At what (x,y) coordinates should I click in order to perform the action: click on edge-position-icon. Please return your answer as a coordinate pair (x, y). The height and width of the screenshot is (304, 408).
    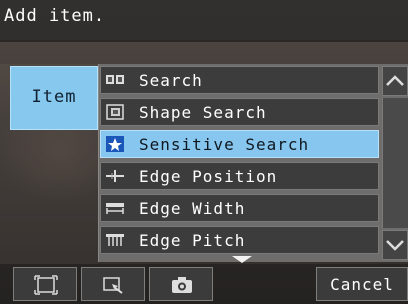
    Looking at the image, I should click on (115, 176).